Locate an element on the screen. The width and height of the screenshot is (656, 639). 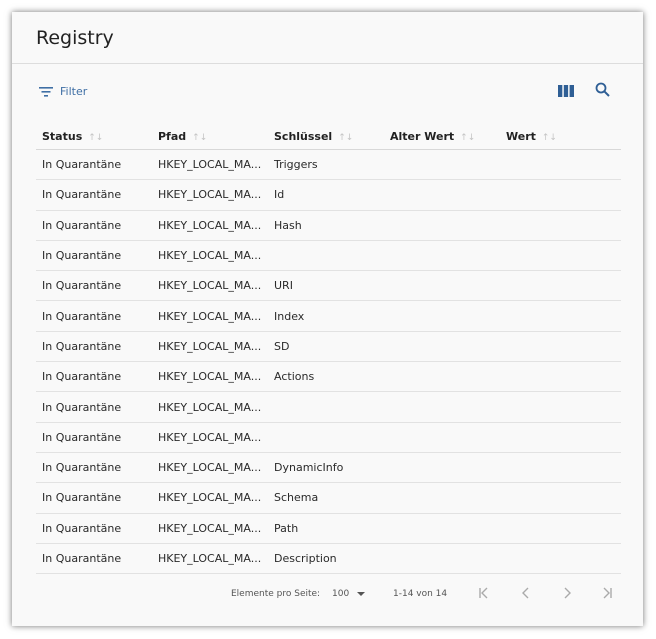
prev-page-icon is located at coordinates (526, 594).